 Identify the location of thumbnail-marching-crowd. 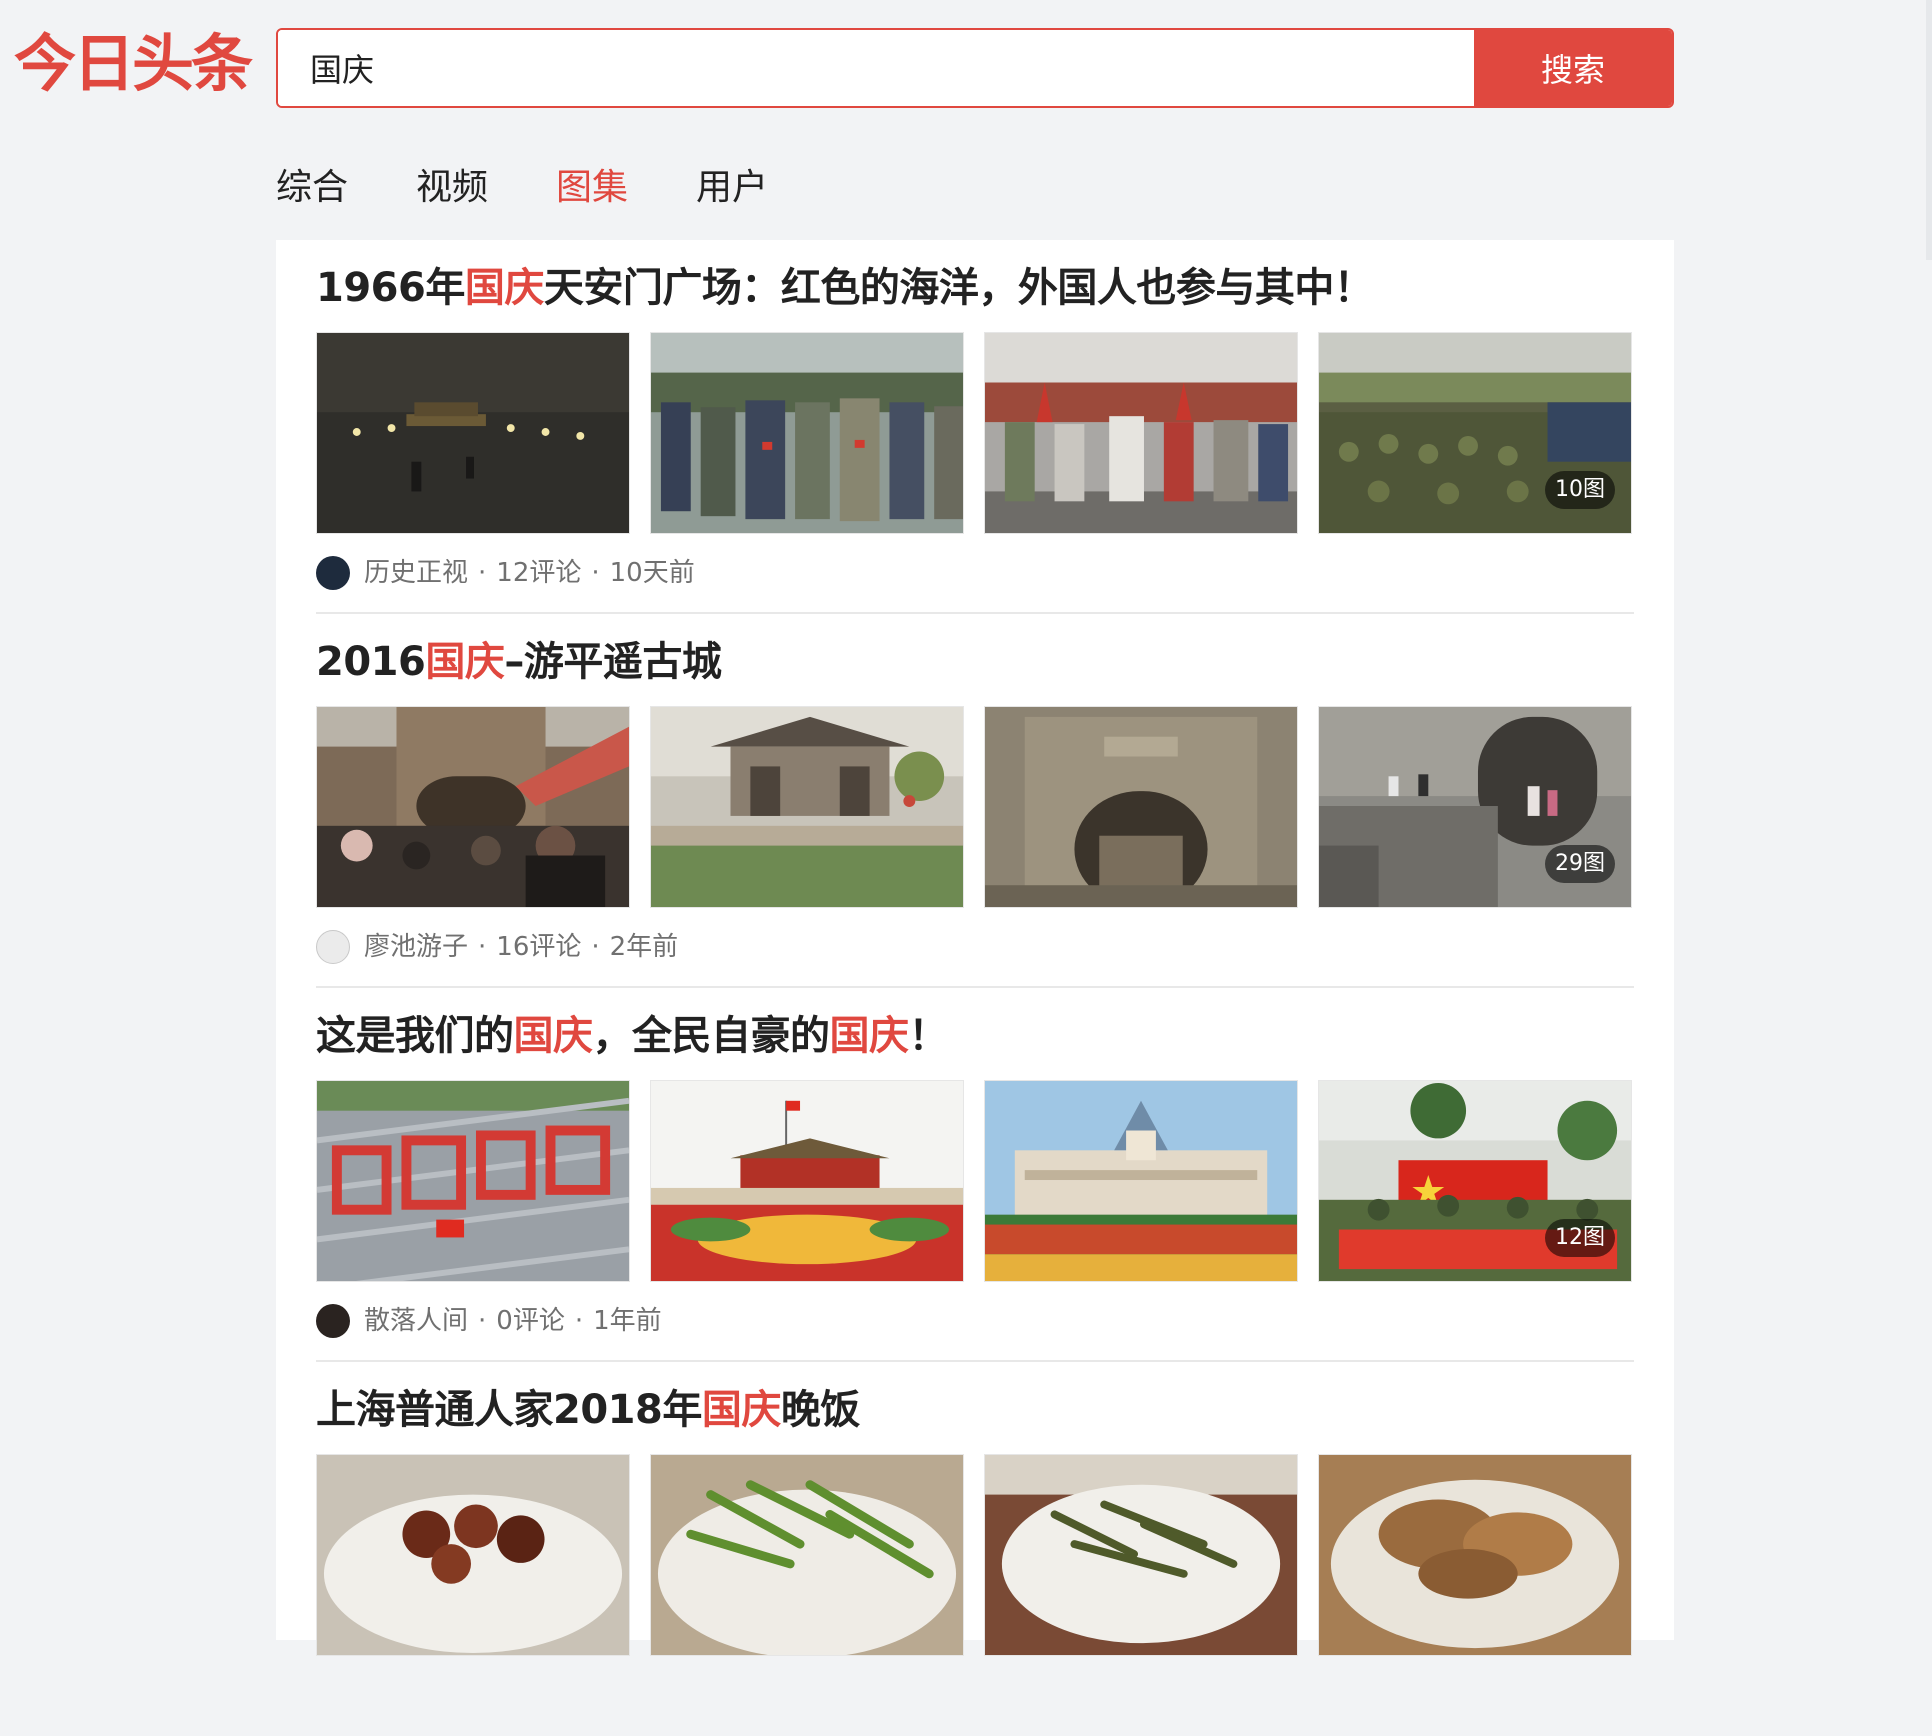
(807, 433).